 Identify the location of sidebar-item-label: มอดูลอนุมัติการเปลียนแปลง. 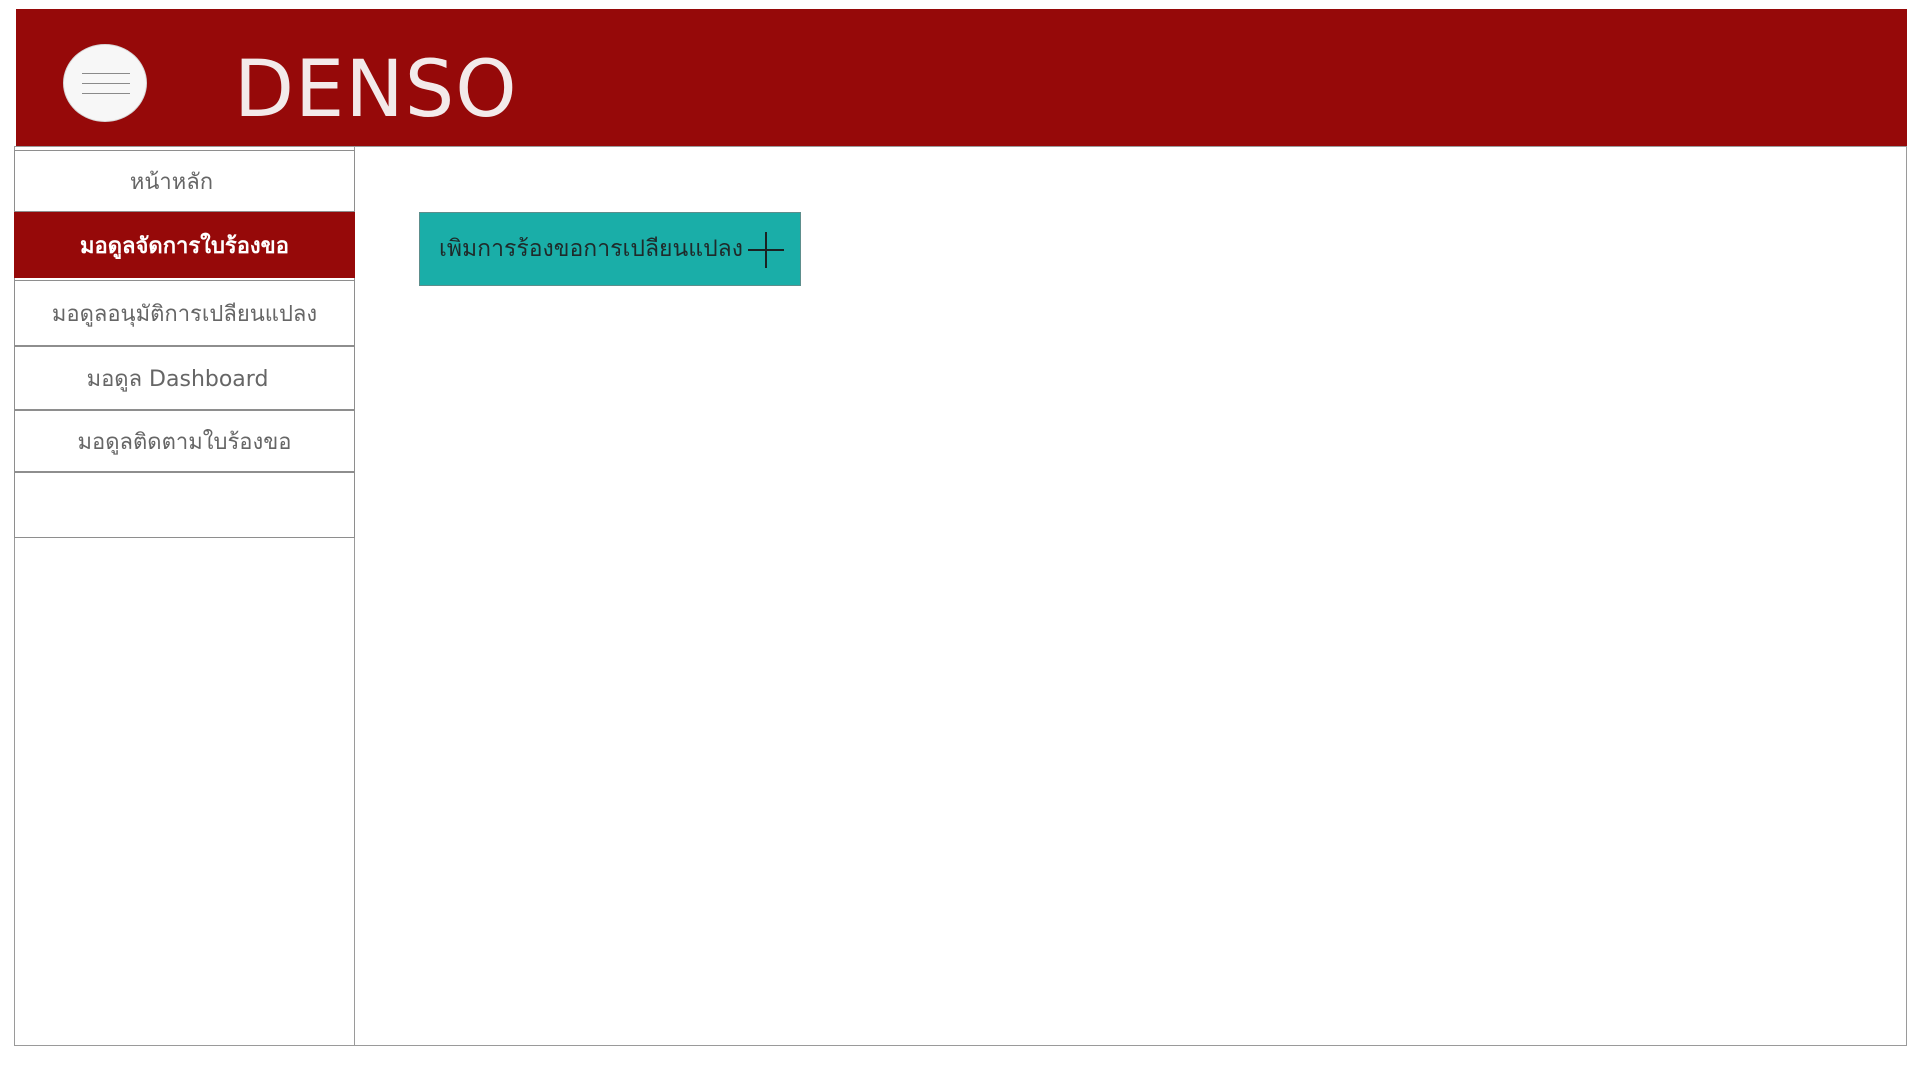
(184, 314).